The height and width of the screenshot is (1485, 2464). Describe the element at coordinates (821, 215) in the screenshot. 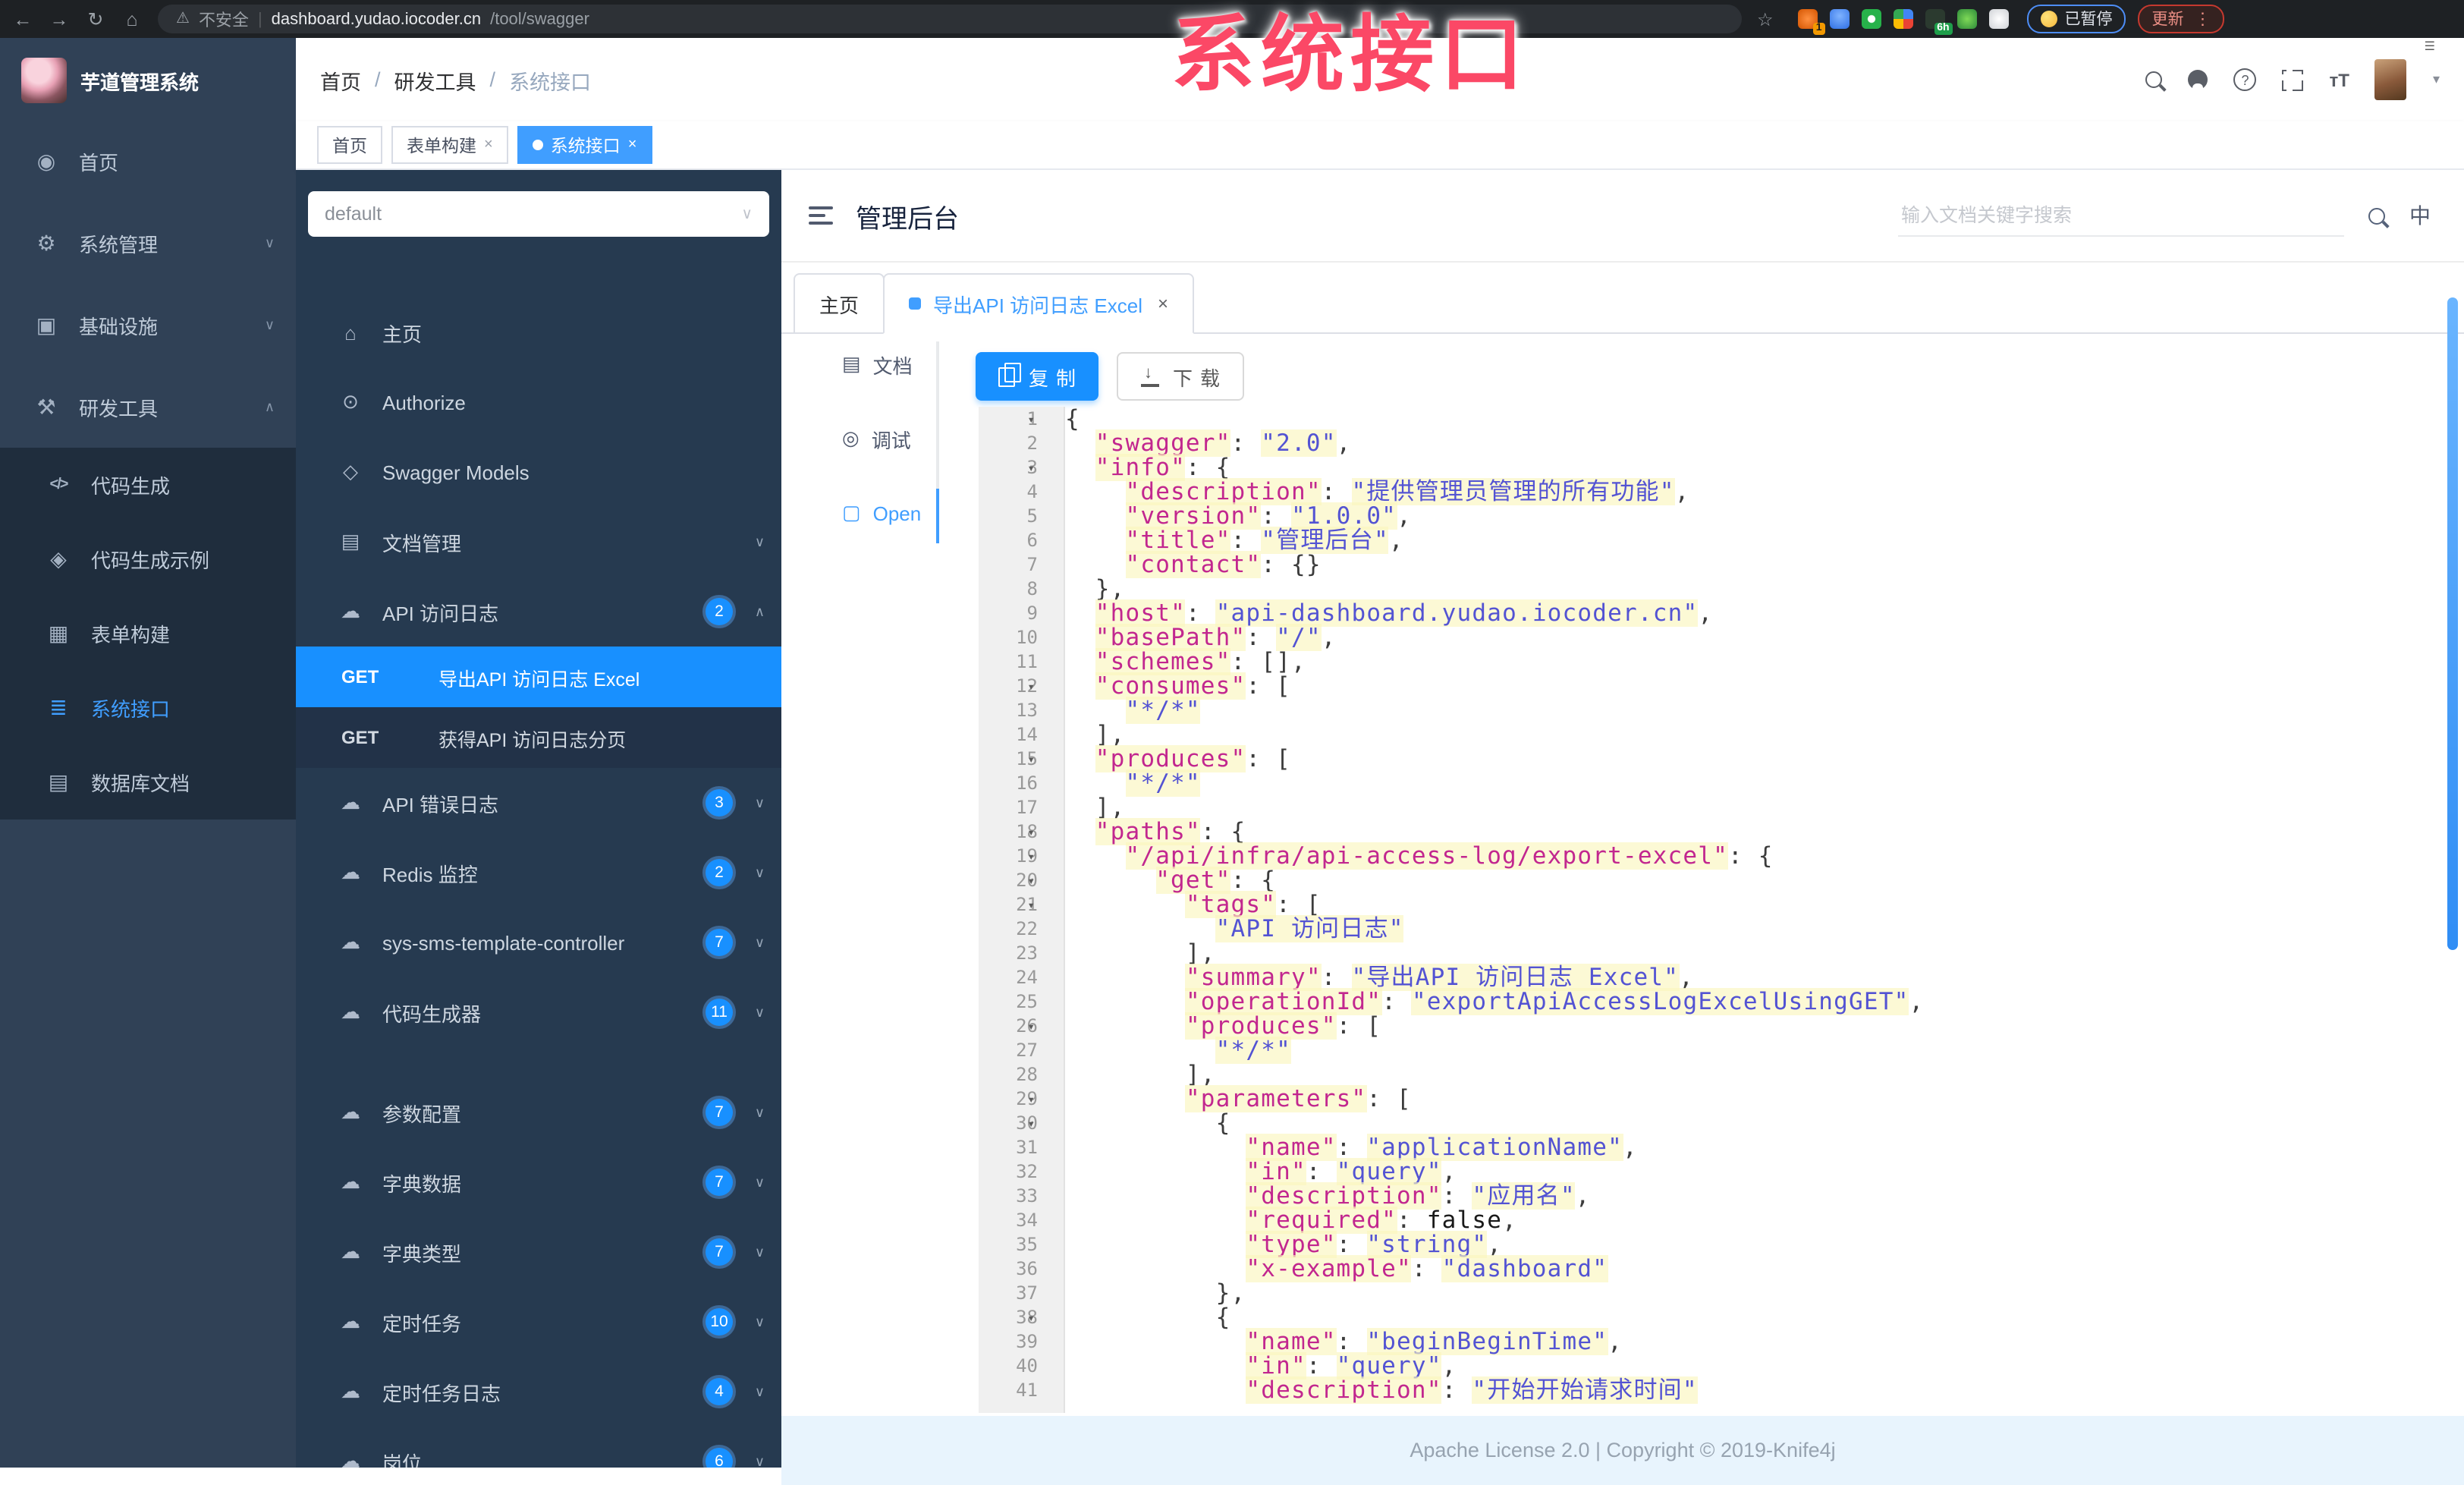

I see `collapse-menu-icon` at that location.